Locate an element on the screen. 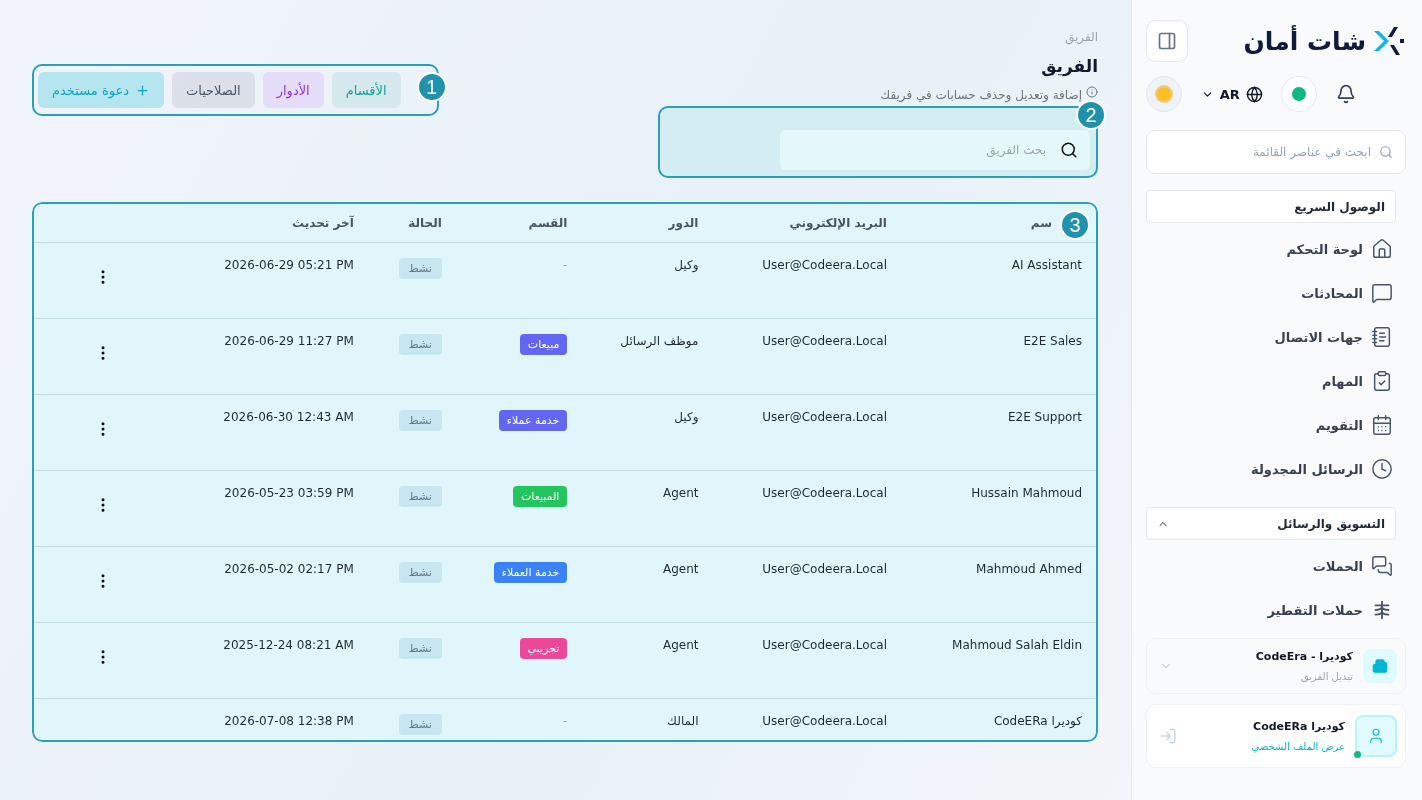 This screenshot has height=800, width=1422. table-cell: Mahmoud Salah Eldin is located at coordinates (1017, 645).